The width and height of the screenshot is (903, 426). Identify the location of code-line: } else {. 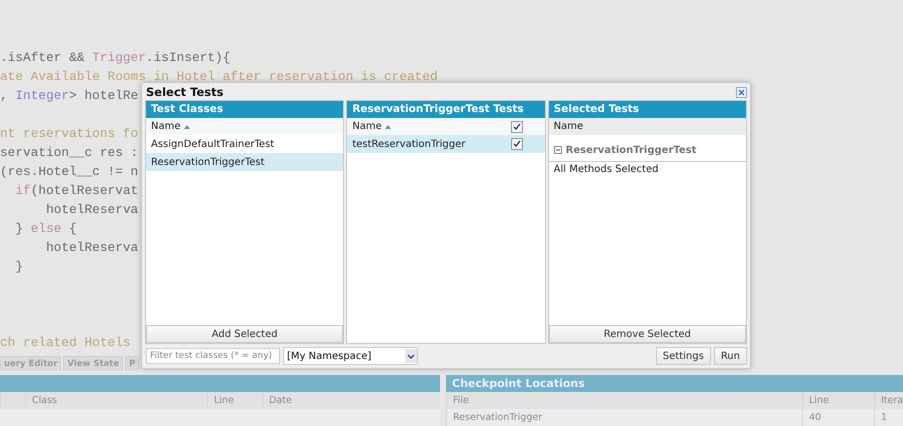
(45, 229).